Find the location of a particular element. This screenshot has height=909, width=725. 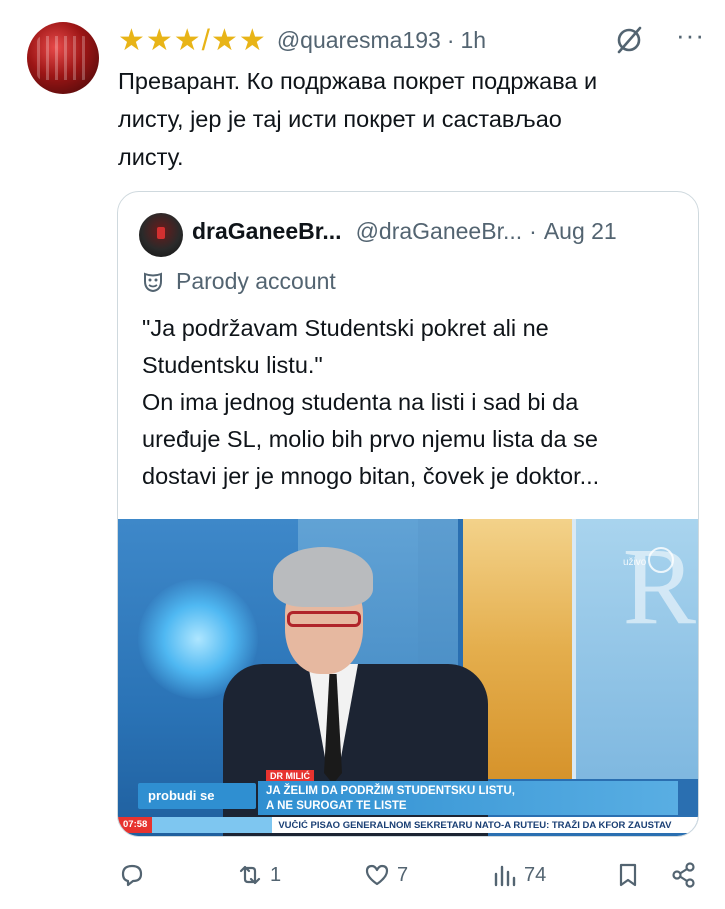

retweet-button: 1 is located at coordinates (258, 875).